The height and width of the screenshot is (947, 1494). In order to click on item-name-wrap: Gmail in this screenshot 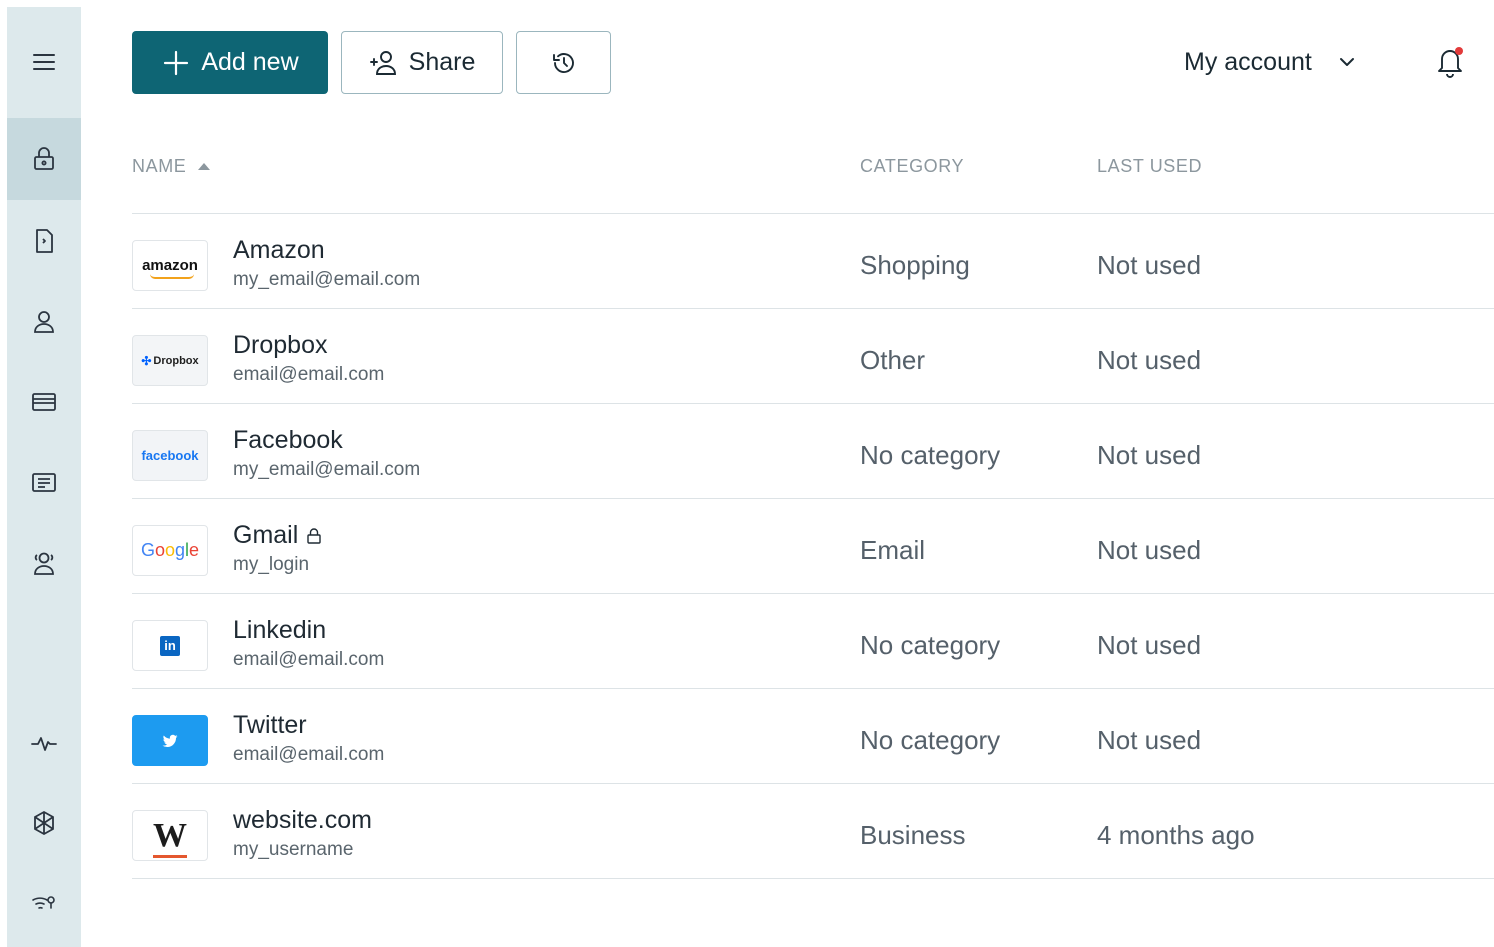, I will do `click(277, 535)`.